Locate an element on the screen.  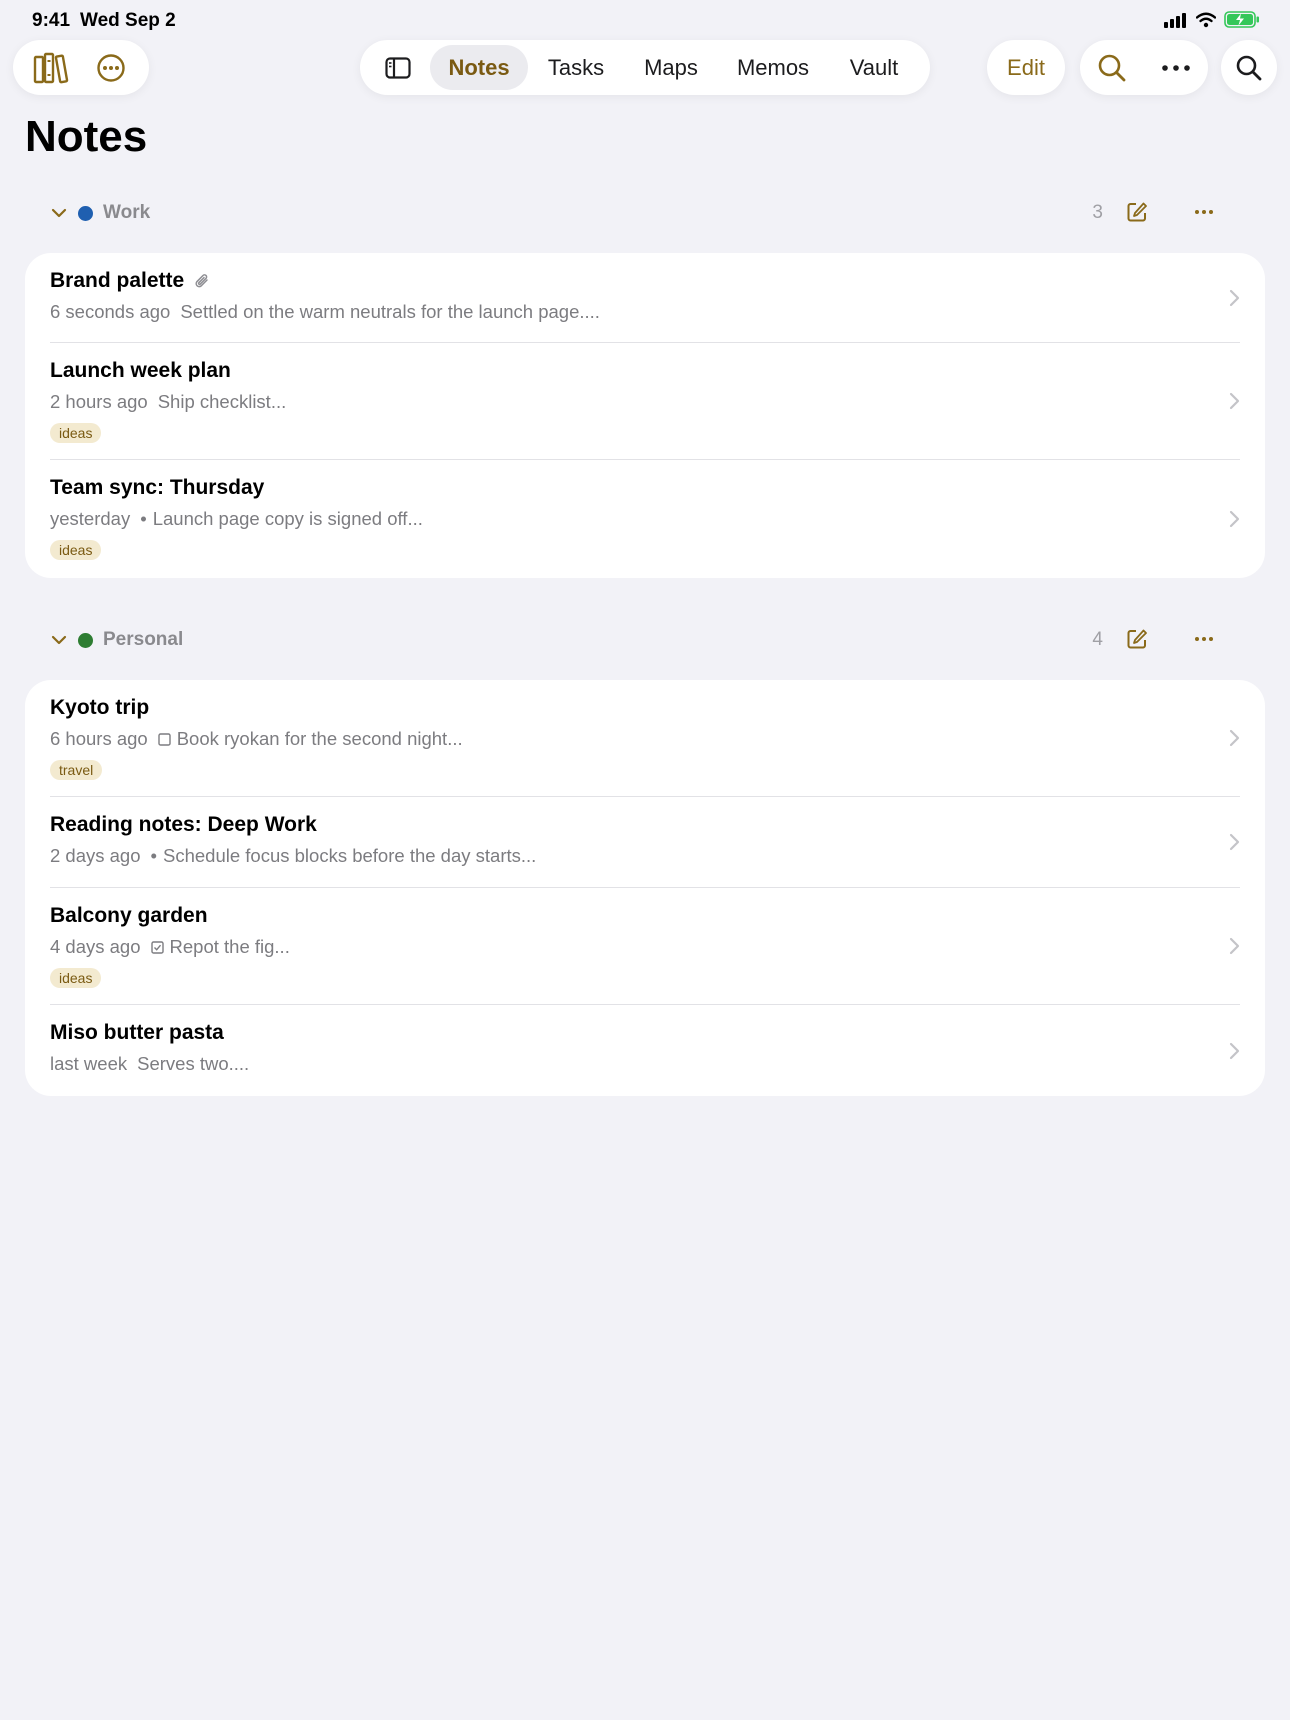
note-title: Miso butter pasta is located at coordinates (137, 1032).